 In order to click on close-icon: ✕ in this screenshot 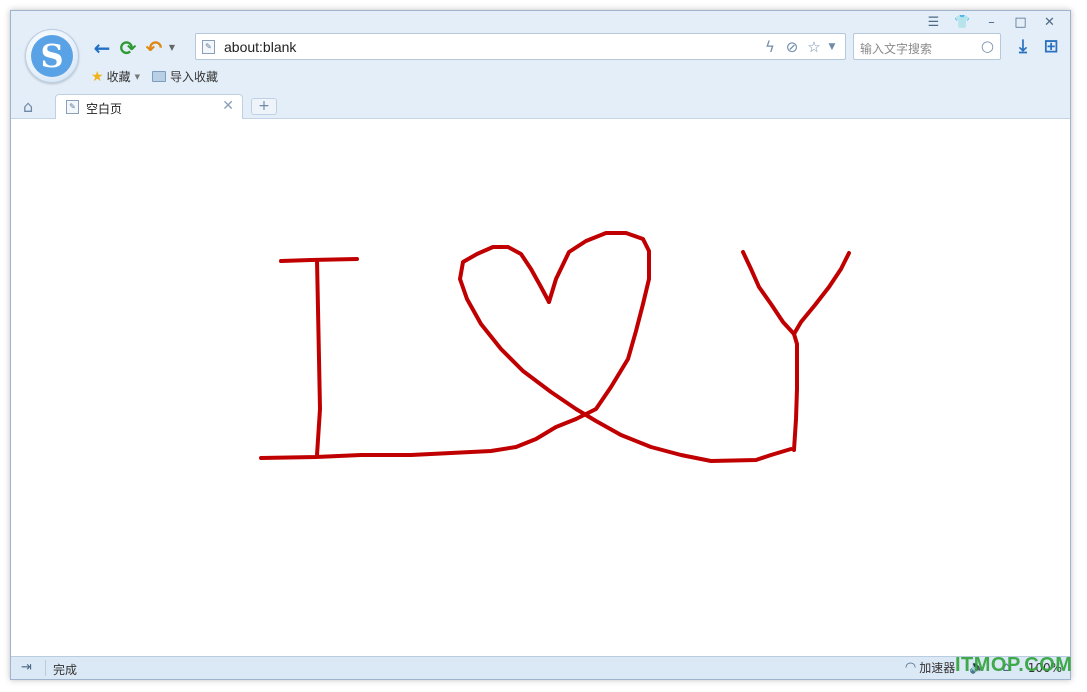, I will do `click(1049, 23)`.